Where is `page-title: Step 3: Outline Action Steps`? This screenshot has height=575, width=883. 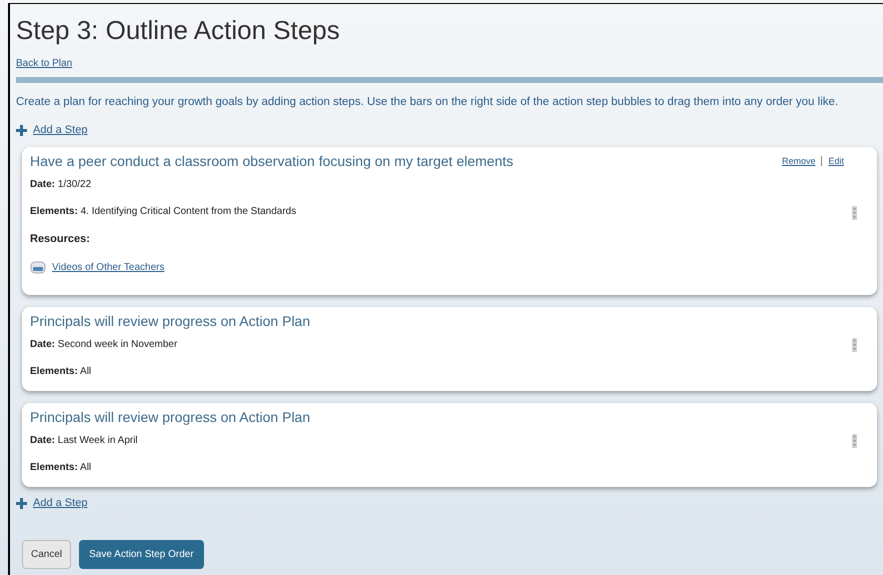
page-title: Step 3: Outline Action Steps is located at coordinates (178, 30).